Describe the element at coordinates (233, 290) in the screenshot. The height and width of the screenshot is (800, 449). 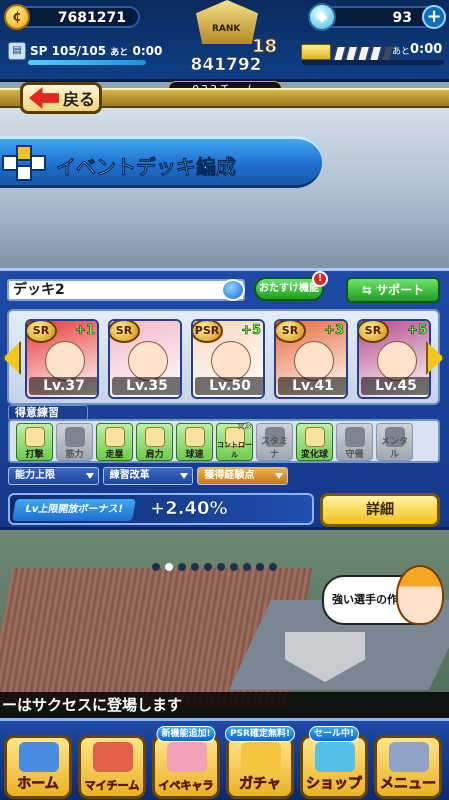
I see `edit-pencil-icon` at that location.